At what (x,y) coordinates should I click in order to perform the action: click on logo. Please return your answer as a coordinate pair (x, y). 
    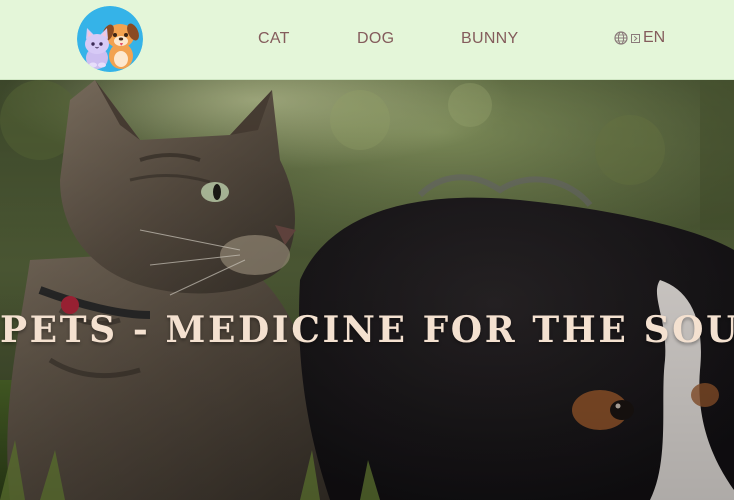
    Looking at the image, I should click on (110, 39).